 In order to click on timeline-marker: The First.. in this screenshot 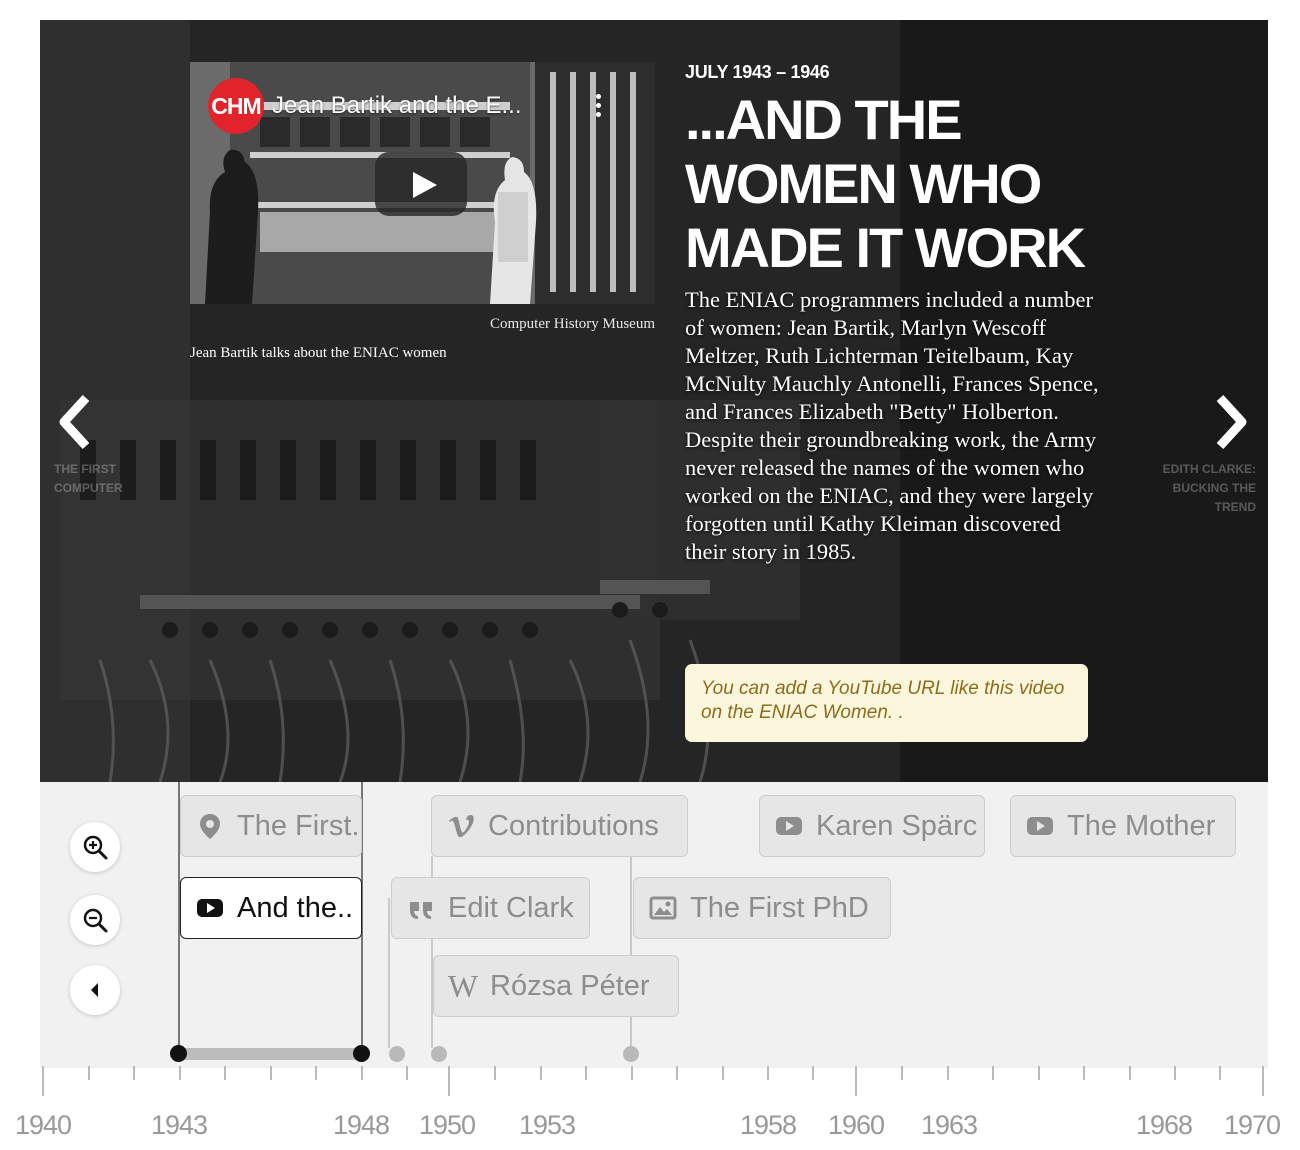, I will do `click(271, 826)`.